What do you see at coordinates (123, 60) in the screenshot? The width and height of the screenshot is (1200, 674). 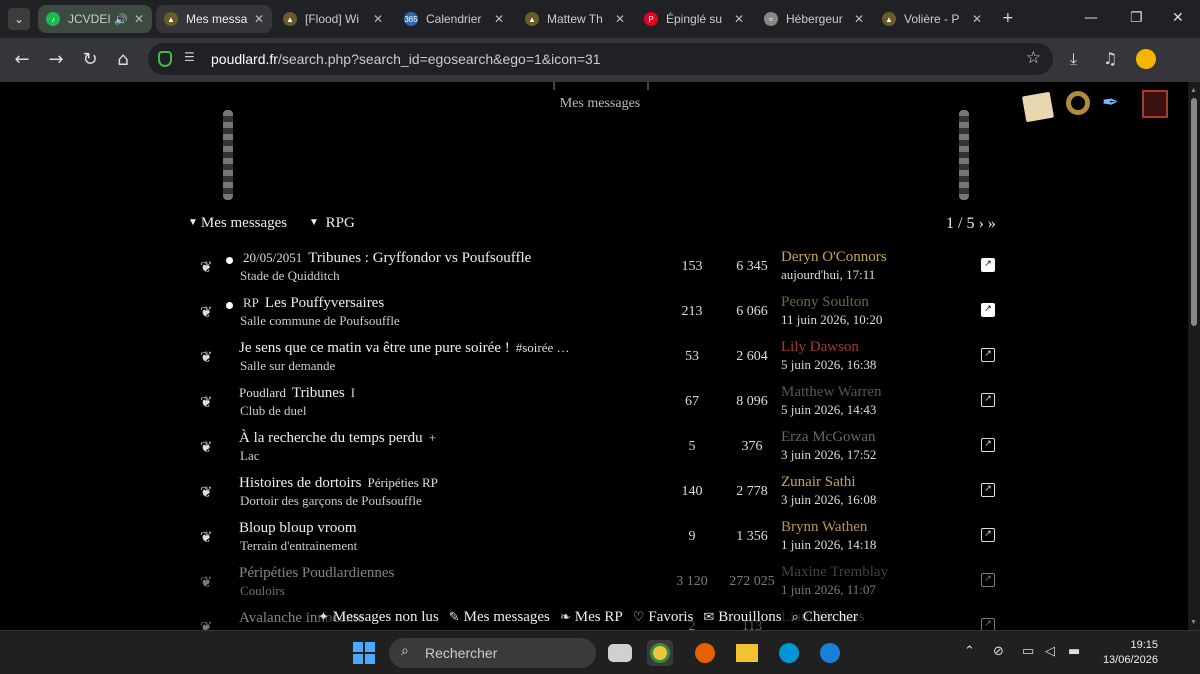 I see `home-button: ⌂` at bounding box center [123, 60].